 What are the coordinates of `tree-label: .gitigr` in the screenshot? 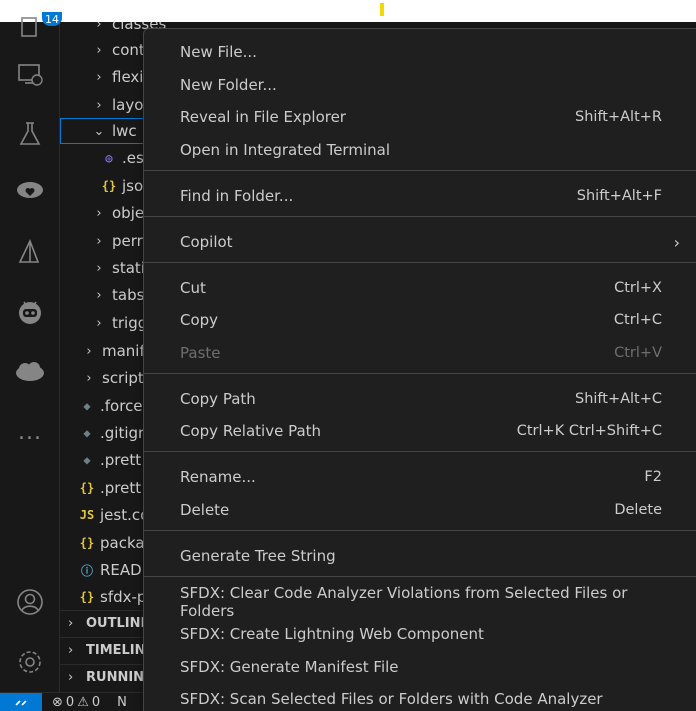 It's located at (122, 433).